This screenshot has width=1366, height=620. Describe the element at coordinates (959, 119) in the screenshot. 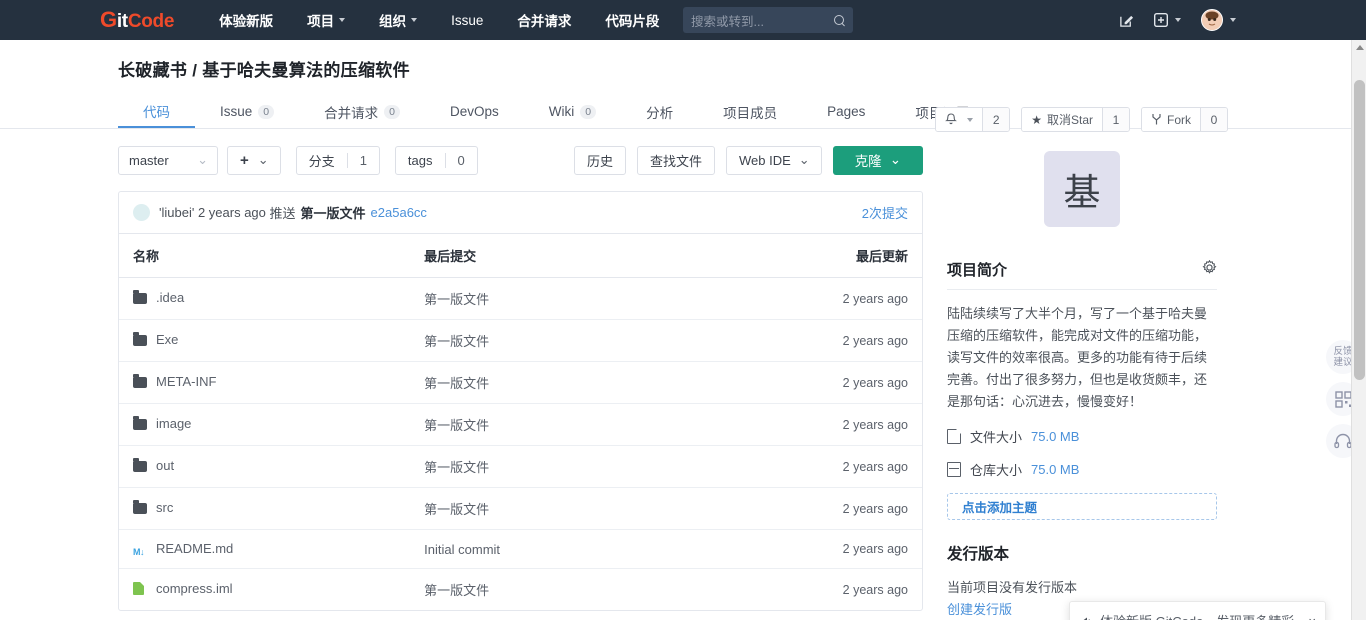

I see `watch-button` at that location.